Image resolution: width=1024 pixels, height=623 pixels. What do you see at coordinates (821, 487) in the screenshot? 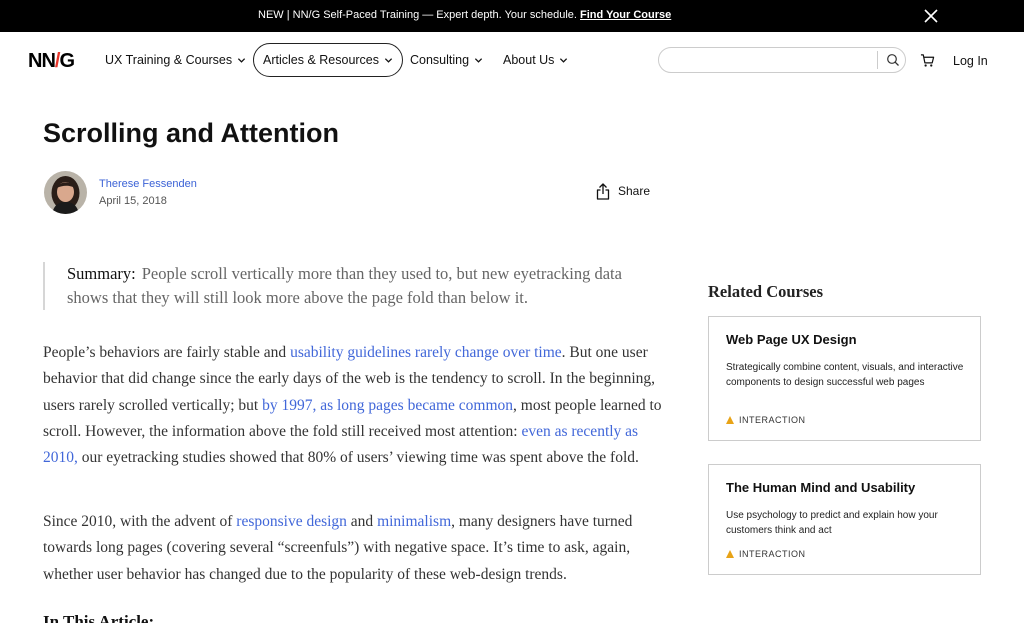
I see `course-title: The Human Mind and Usability` at bounding box center [821, 487].